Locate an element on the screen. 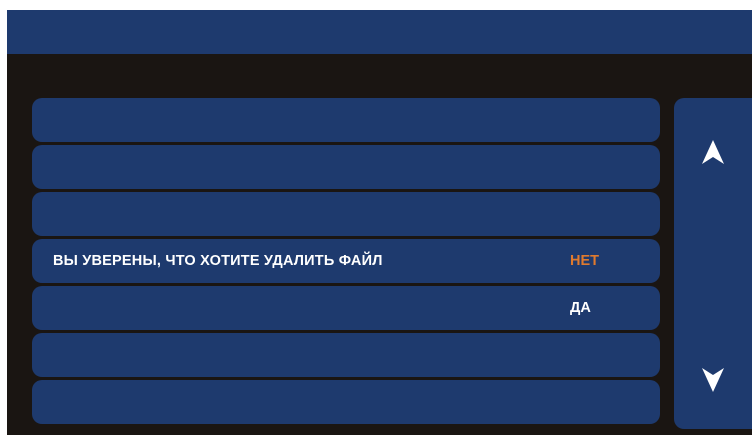  scroll-down-button is located at coordinates (713, 381).